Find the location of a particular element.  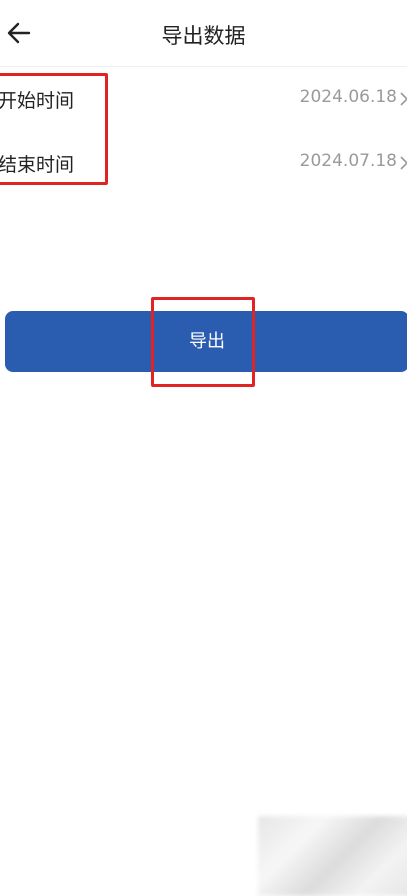

app-bar: 导出数据 is located at coordinates (203, 33).